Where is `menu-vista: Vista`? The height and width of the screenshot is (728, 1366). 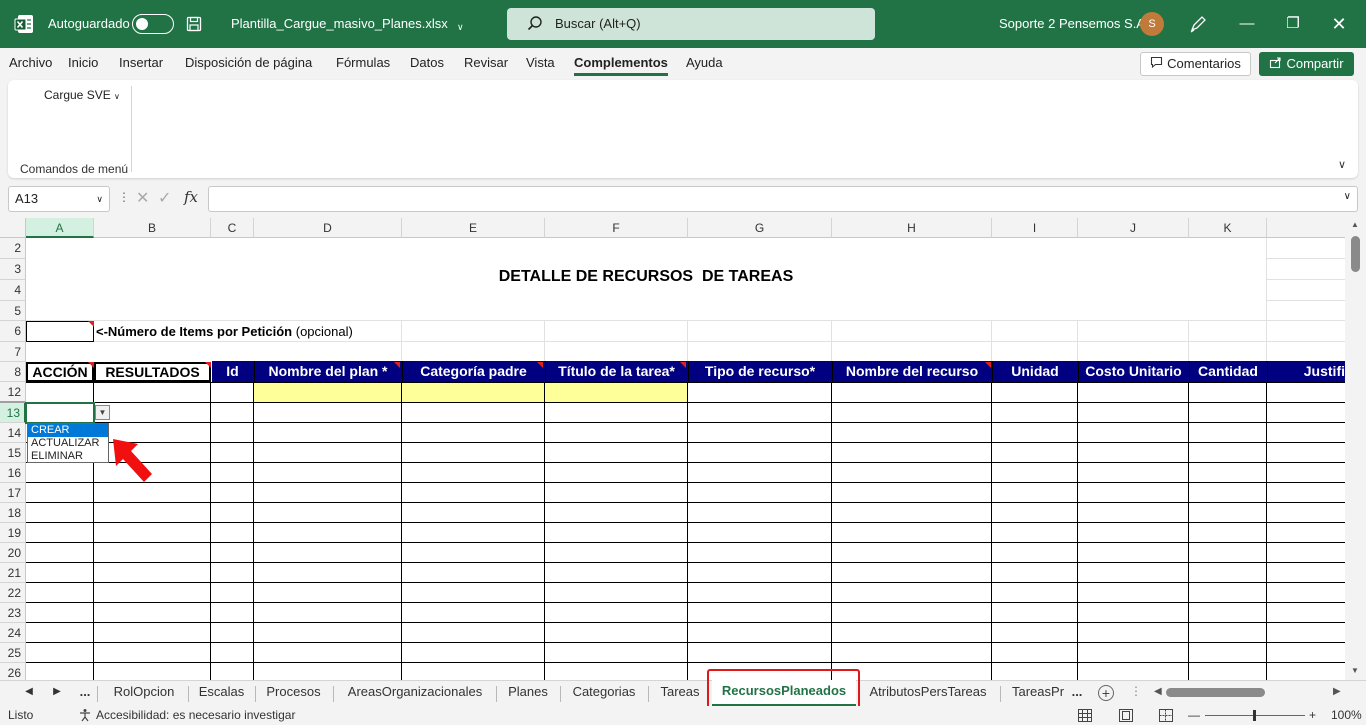
menu-vista: Vista is located at coordinates (540, 63).